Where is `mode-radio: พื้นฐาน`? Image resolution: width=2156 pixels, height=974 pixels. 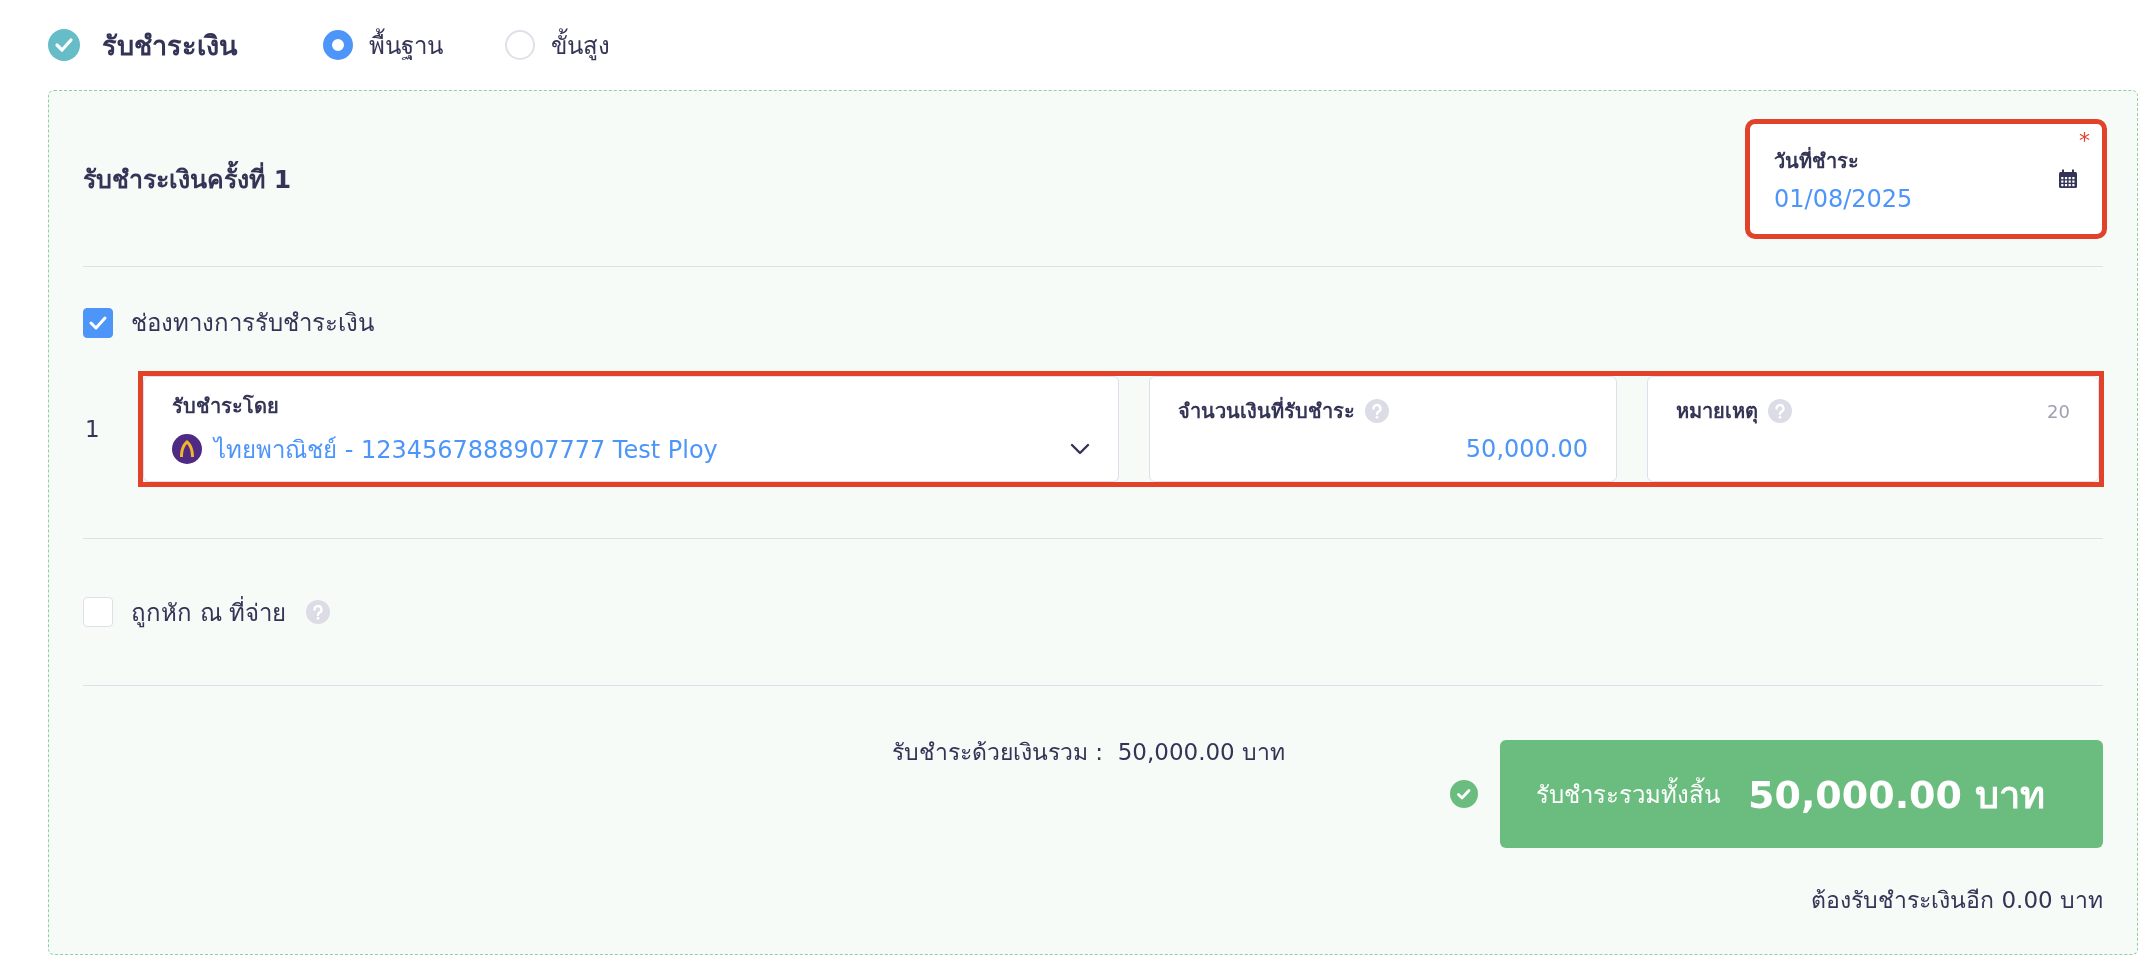
mode-radio: พื้นฐาน is located at coordinates (383, 45).